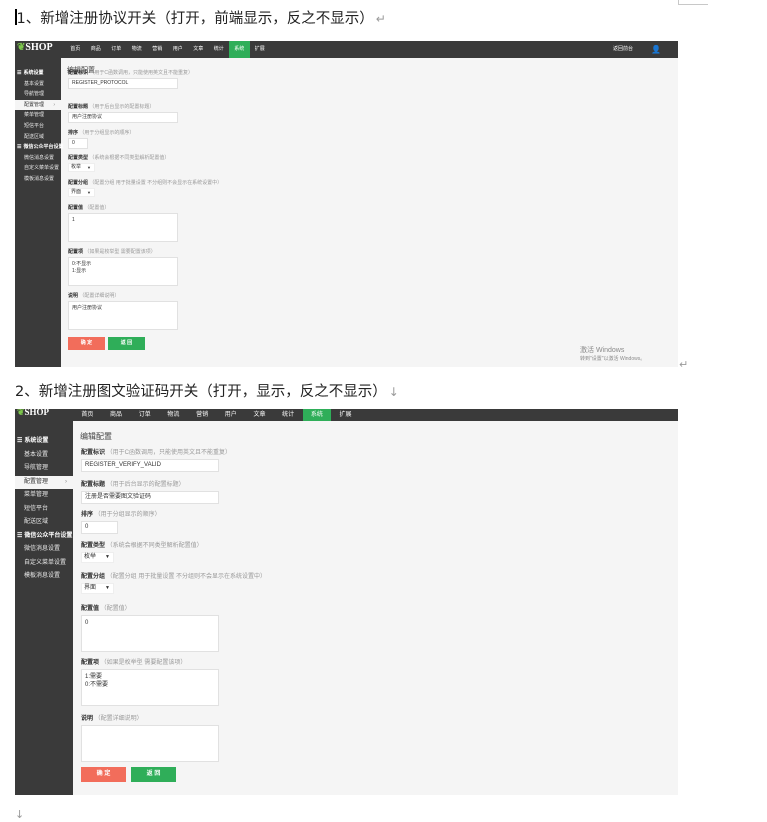  Describe the element at coordinates (101, 132) in the screenshot. I see `config-sort-label: 排序 （用于分组显示的顺序）` at that location.